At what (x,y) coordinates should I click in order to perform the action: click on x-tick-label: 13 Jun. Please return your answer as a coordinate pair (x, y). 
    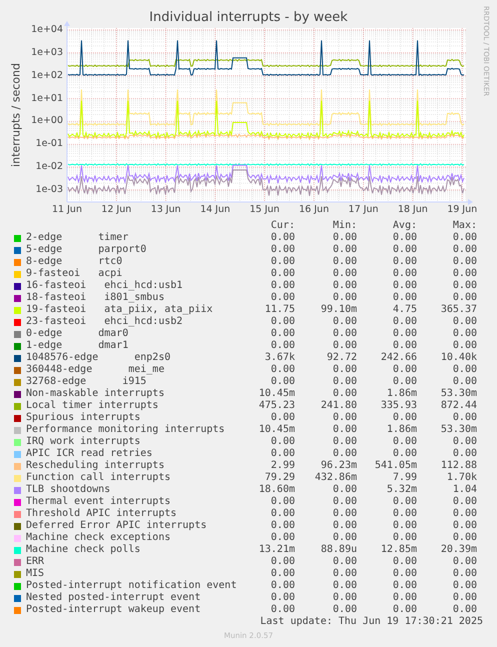
    Looking at the image, I should click on (166, 210).